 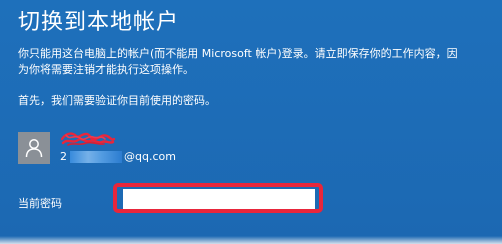 What do you see at coordinates (99, 22) in the screenshot?
I see `dialog-title: 切换到本地帐户` at bounding box center [99, 22].